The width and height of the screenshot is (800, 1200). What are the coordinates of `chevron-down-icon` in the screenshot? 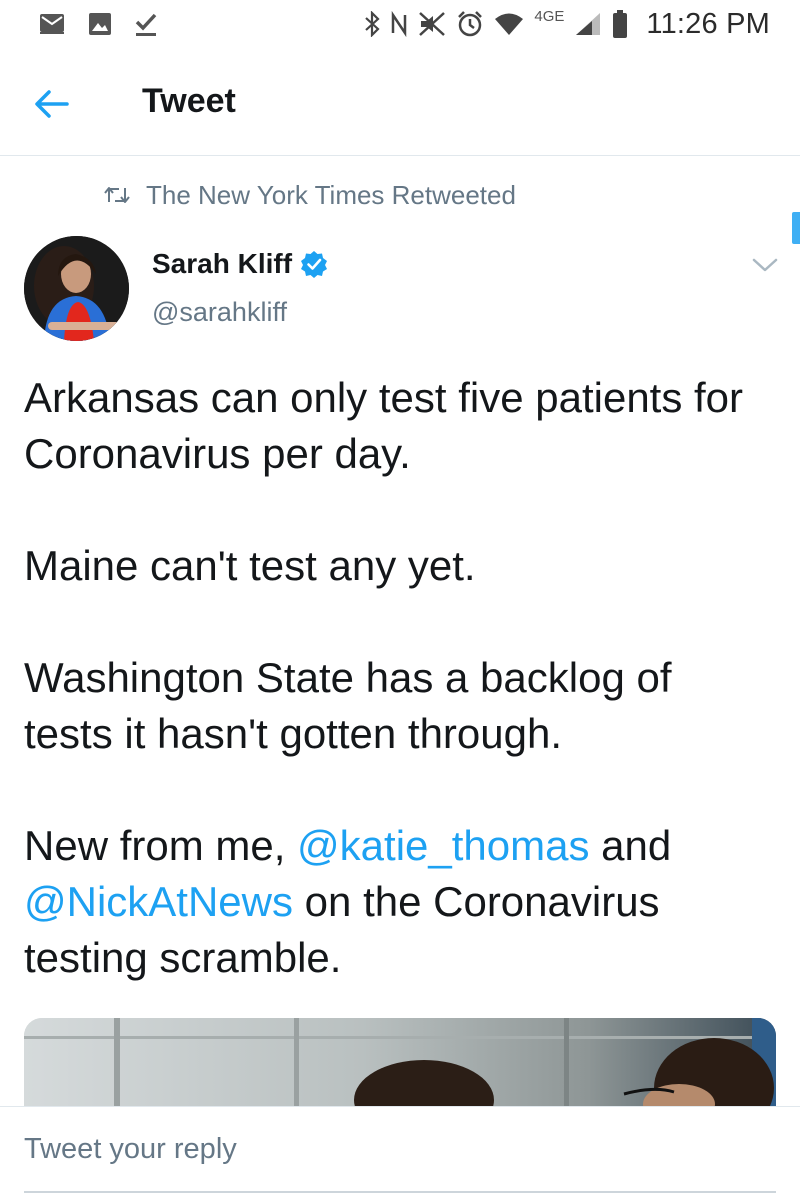 It's located at (765, 265).